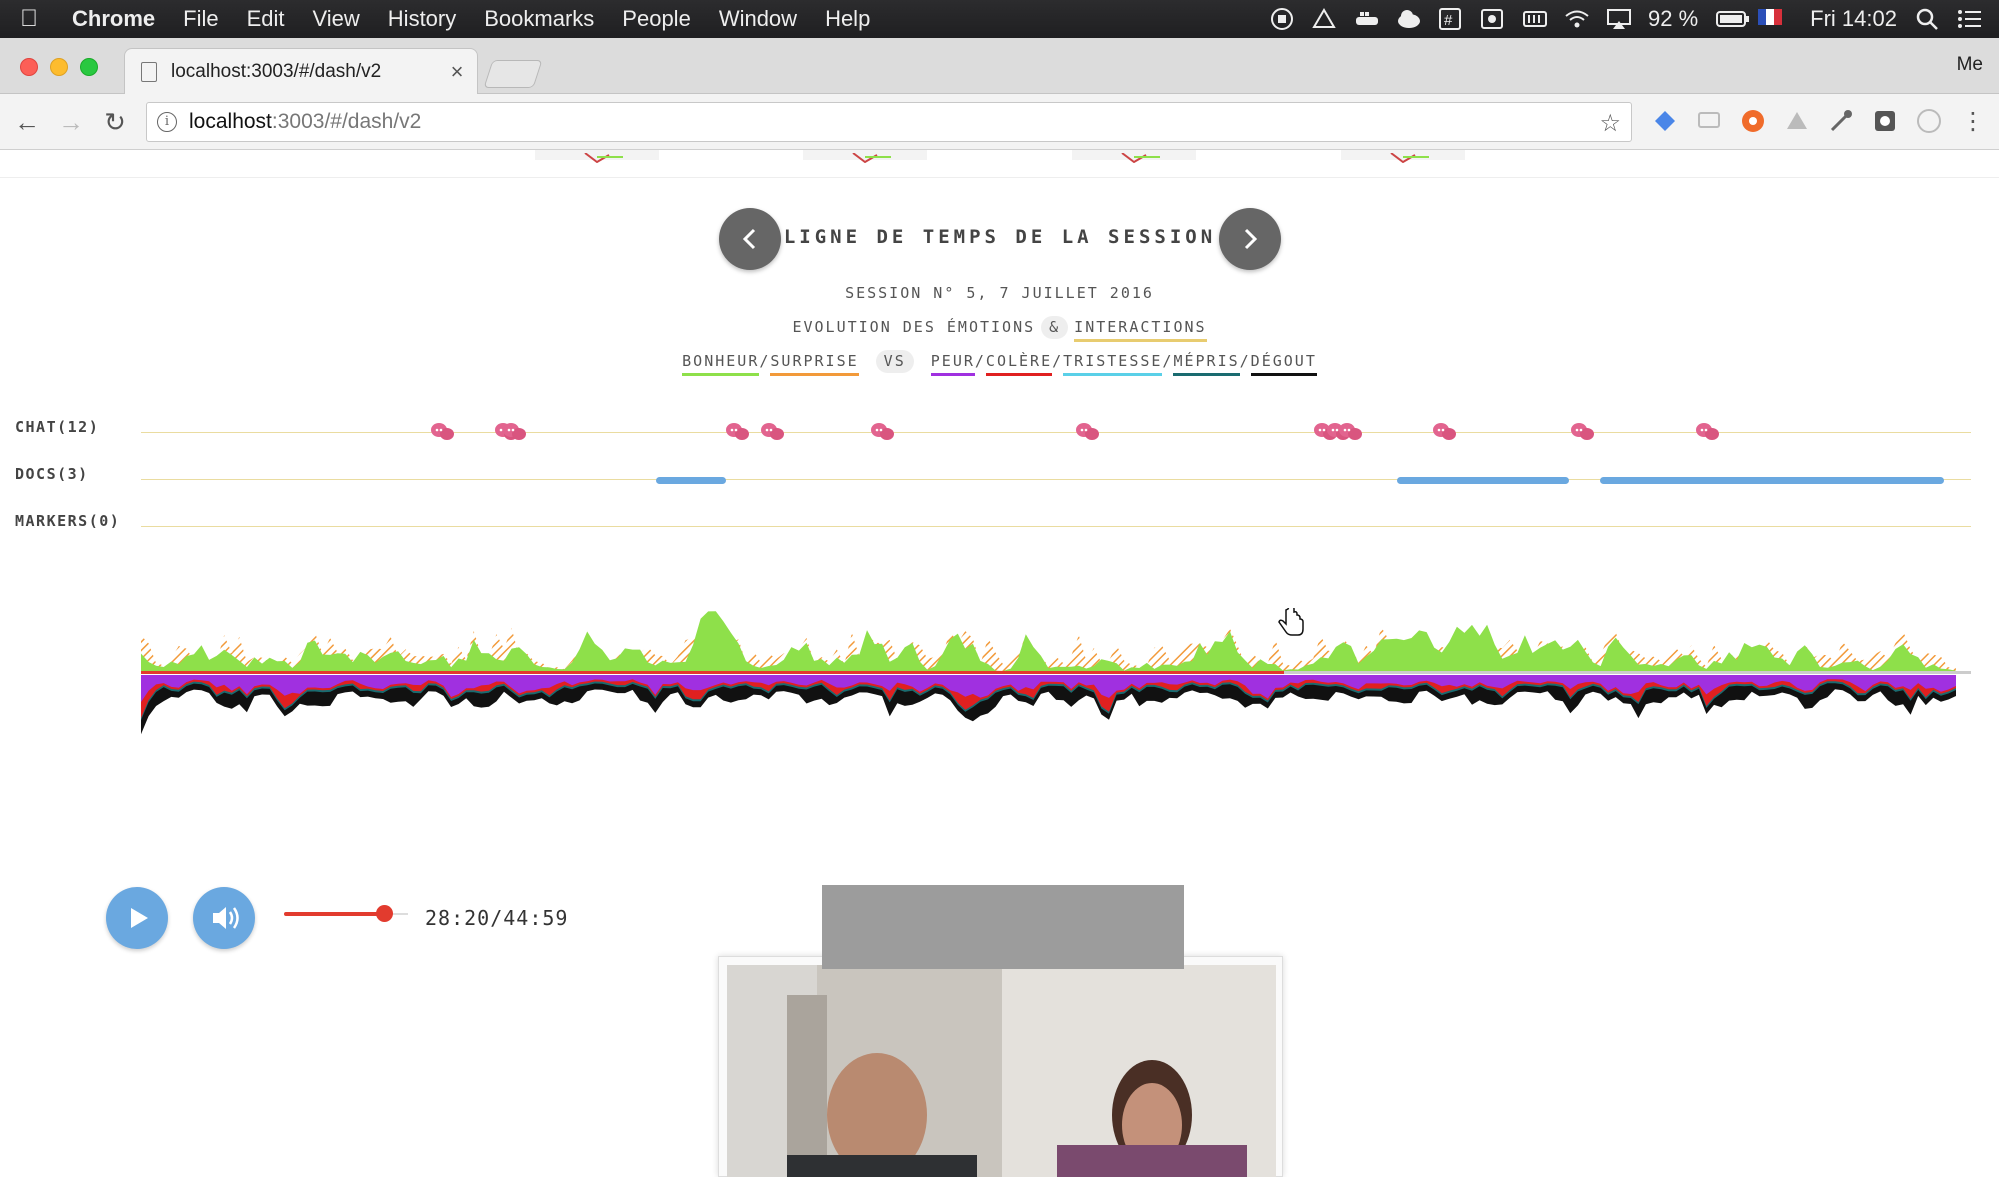 This screenshot has height=1177, width=1999. I want to click on window-zoom-button, so click(89, 67).